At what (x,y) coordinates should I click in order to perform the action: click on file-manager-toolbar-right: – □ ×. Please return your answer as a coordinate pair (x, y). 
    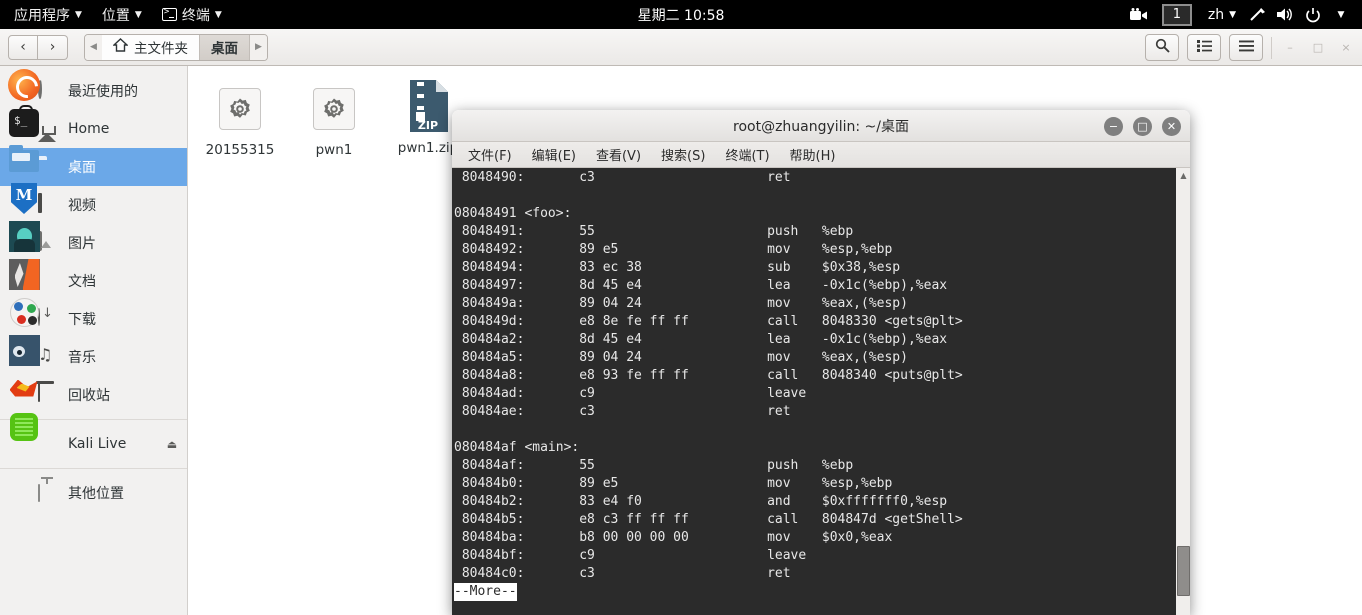
    Looking at the image, I should click on (1250, 47).